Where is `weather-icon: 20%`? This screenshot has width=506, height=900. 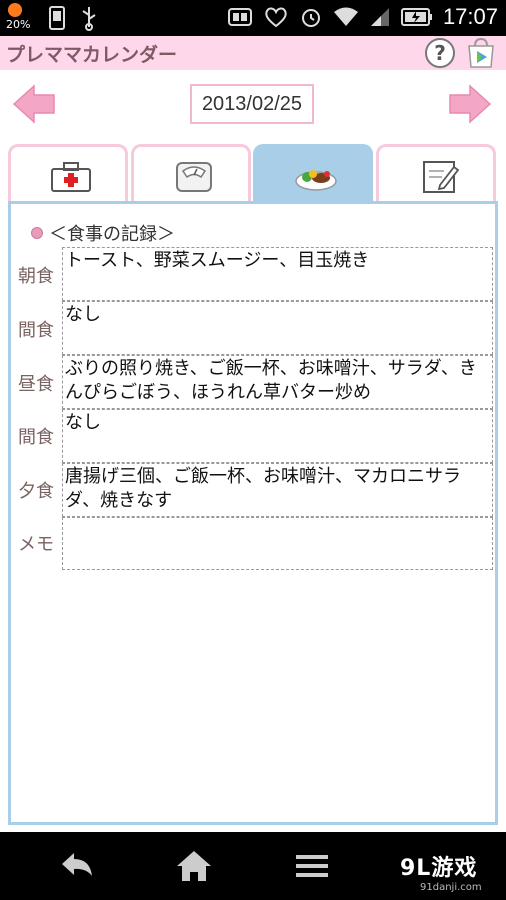 weather-icon: 20% is located at coordinates (21, 18).